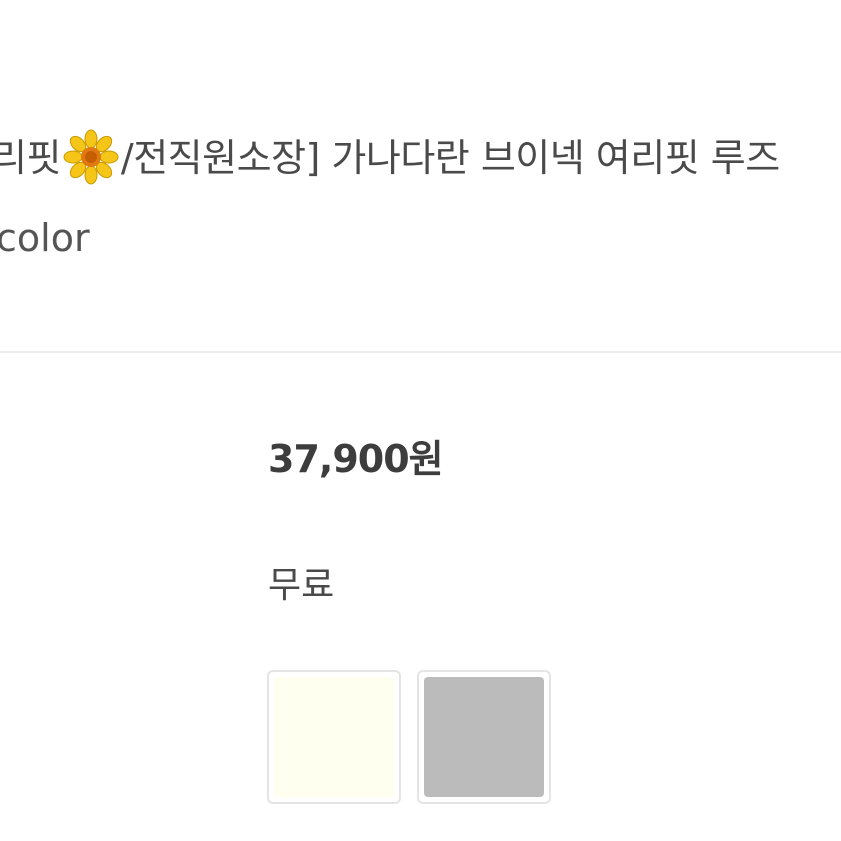  I want to click on shipping-fee: 무료, so click(301, 585).